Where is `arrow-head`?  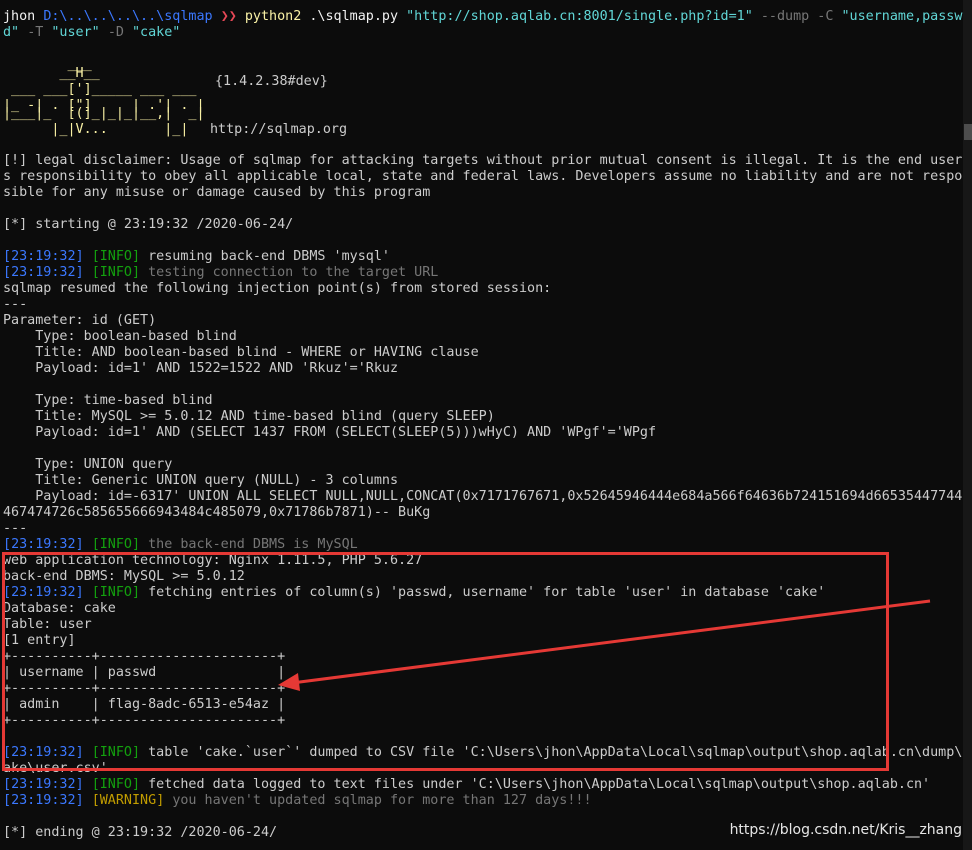 arrow-head is located at coordinates (289, 682).